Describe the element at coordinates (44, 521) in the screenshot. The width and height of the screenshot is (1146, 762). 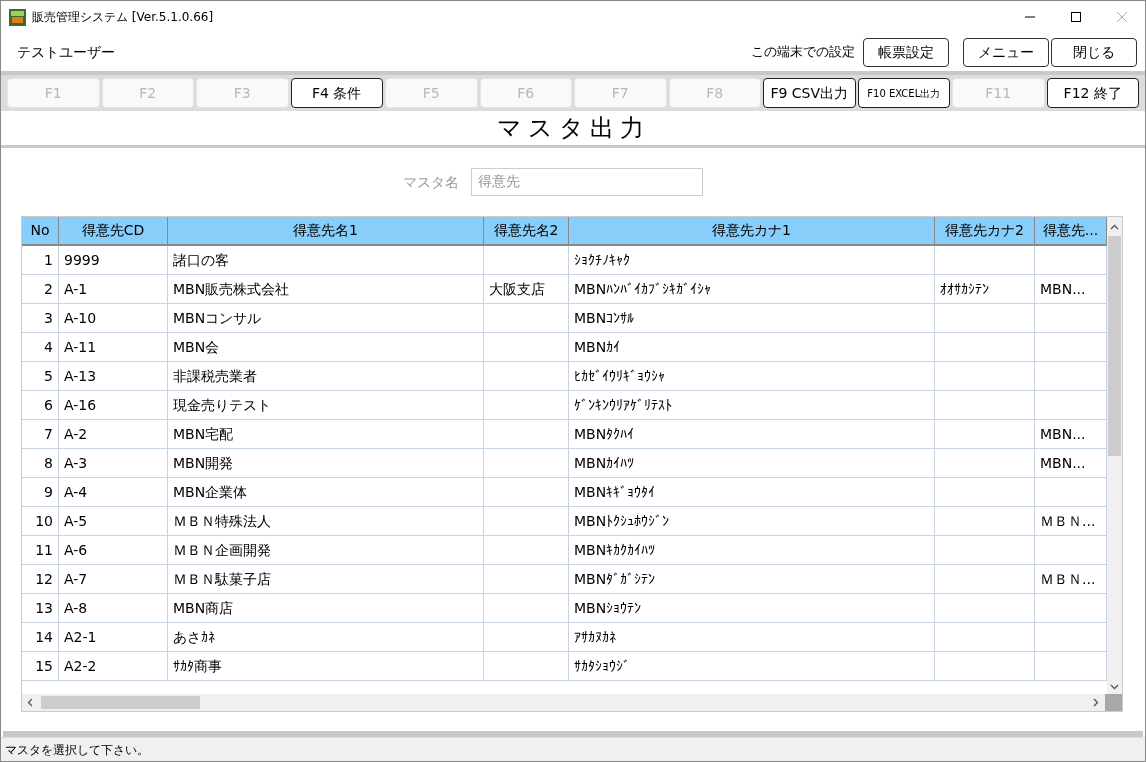
I see `table-cell-text: 10` at that location.